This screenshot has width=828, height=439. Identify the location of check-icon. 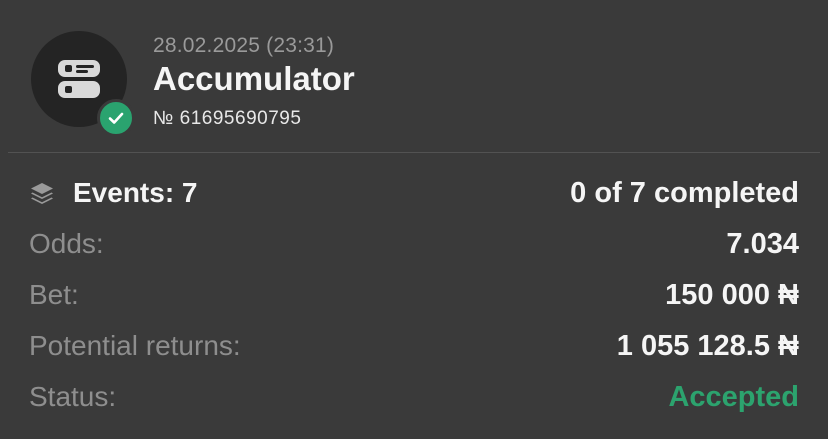
(116, 118).